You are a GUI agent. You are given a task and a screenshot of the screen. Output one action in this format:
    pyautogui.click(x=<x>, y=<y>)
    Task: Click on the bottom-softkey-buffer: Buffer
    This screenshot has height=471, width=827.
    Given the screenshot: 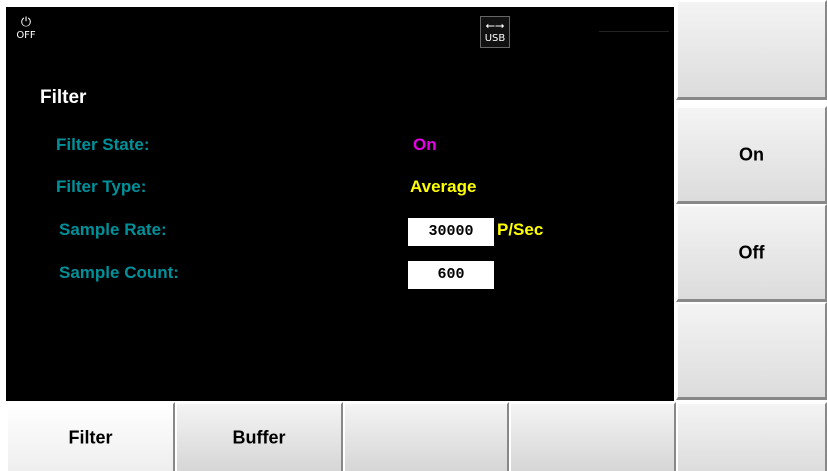 What is the action you would take?
    pyautogui.click(x=259, y=436)
    